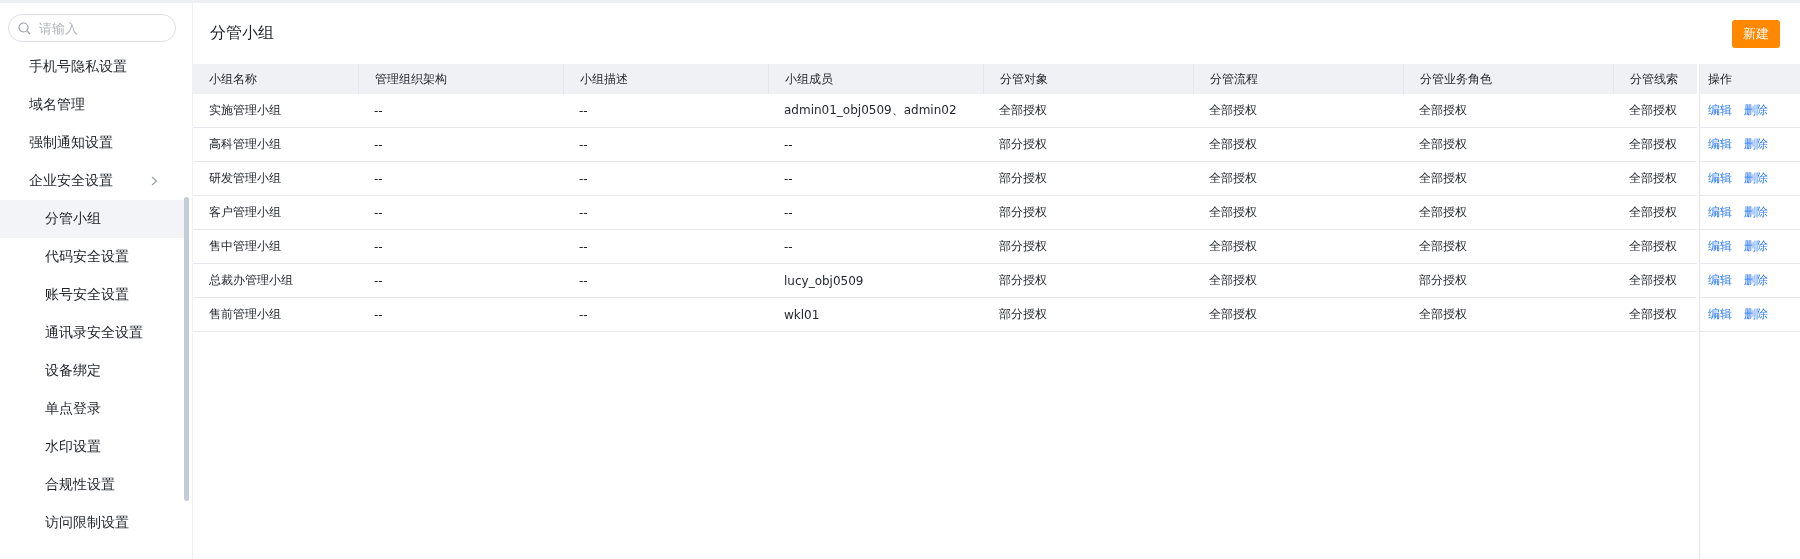  Describe the element at coordinates (92, 181) in the screenshot. I see `menu-item: 企业安全设置` at that location.